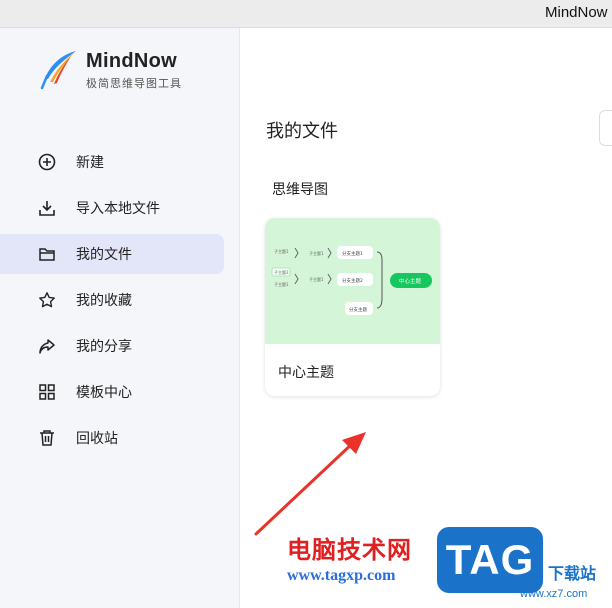 Image resolution: width=612 pixels, height=608 pixels. What do you see at coordinates (58, 70) in the screenshot?
I see `feather-logo-icon` at bounding box center [58, 70].